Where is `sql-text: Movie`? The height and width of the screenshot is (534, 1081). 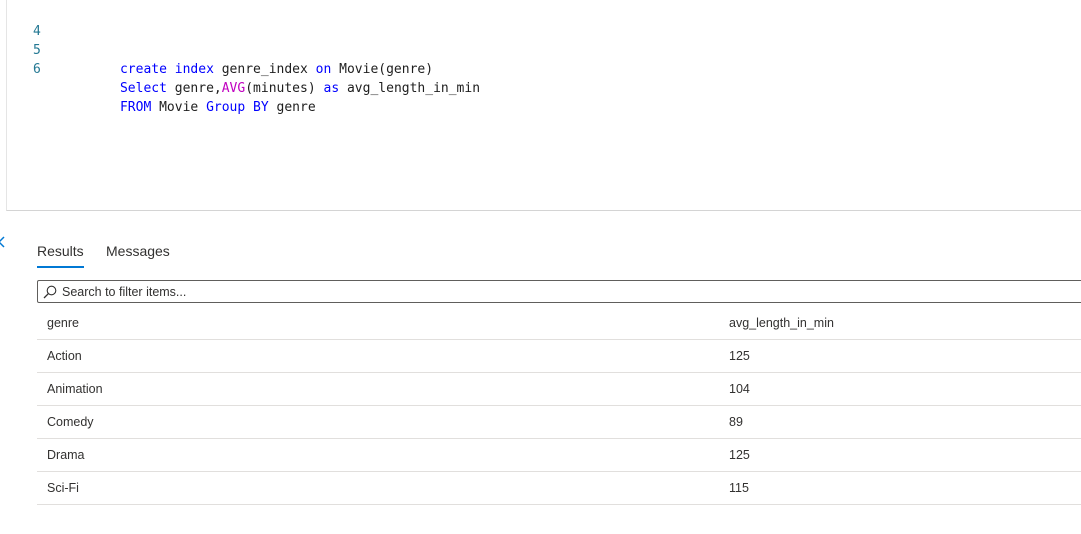 sql-text: Movie is located at coordinates (179, 107).